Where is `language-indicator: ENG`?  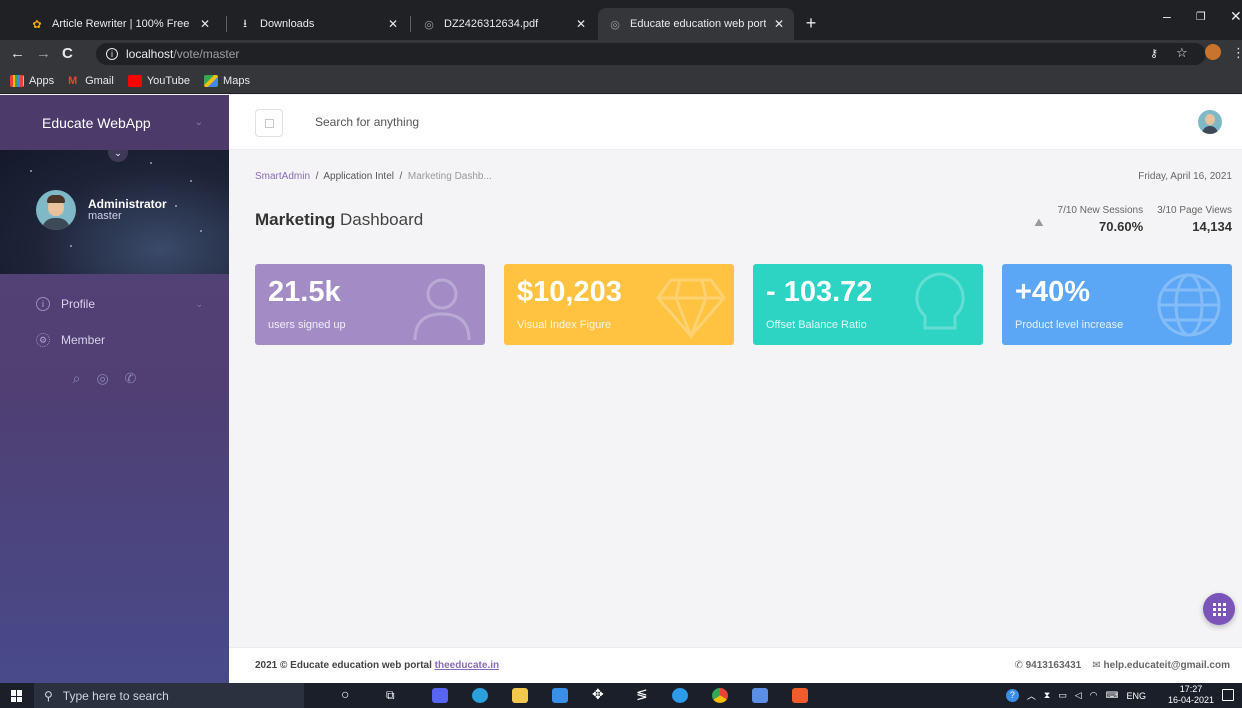 language-indicator: ENG is located at coordinates (1136, 696).